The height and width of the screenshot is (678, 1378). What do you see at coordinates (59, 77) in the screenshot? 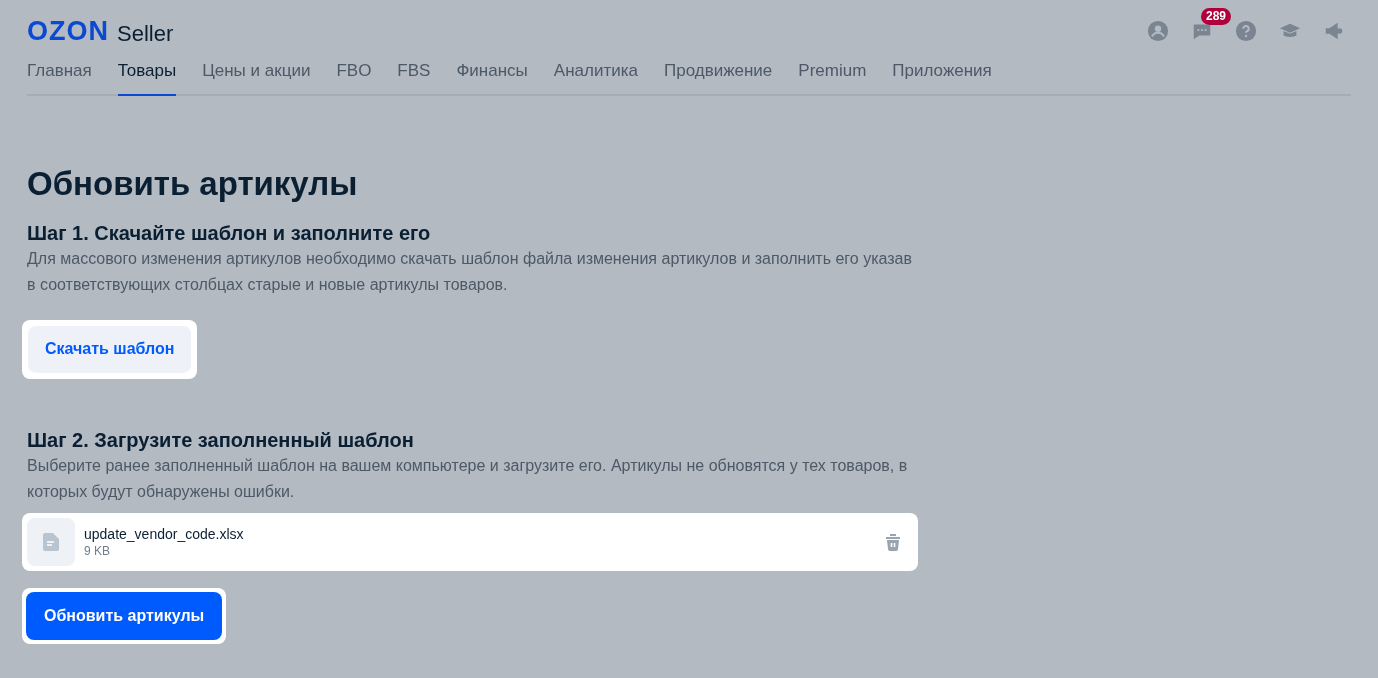
I see `nav-tab: Главная` at bounding box center [59, 77].